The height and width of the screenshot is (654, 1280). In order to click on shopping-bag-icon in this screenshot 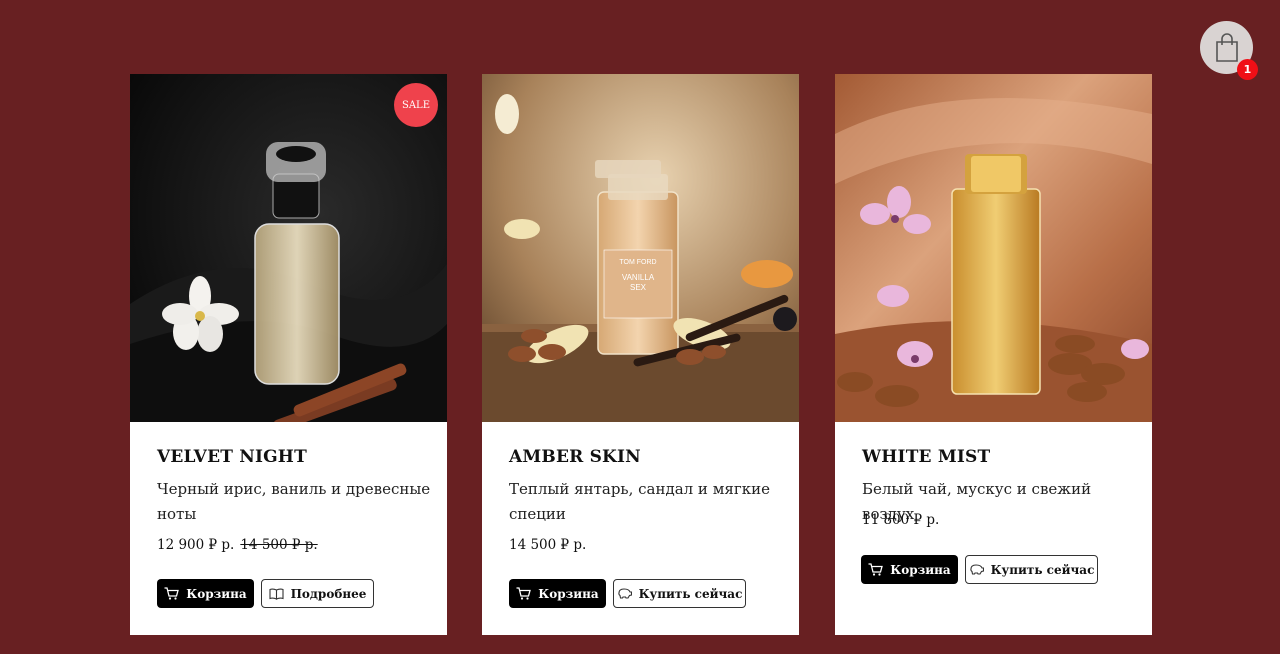, I will do `click(1226, 47)`.